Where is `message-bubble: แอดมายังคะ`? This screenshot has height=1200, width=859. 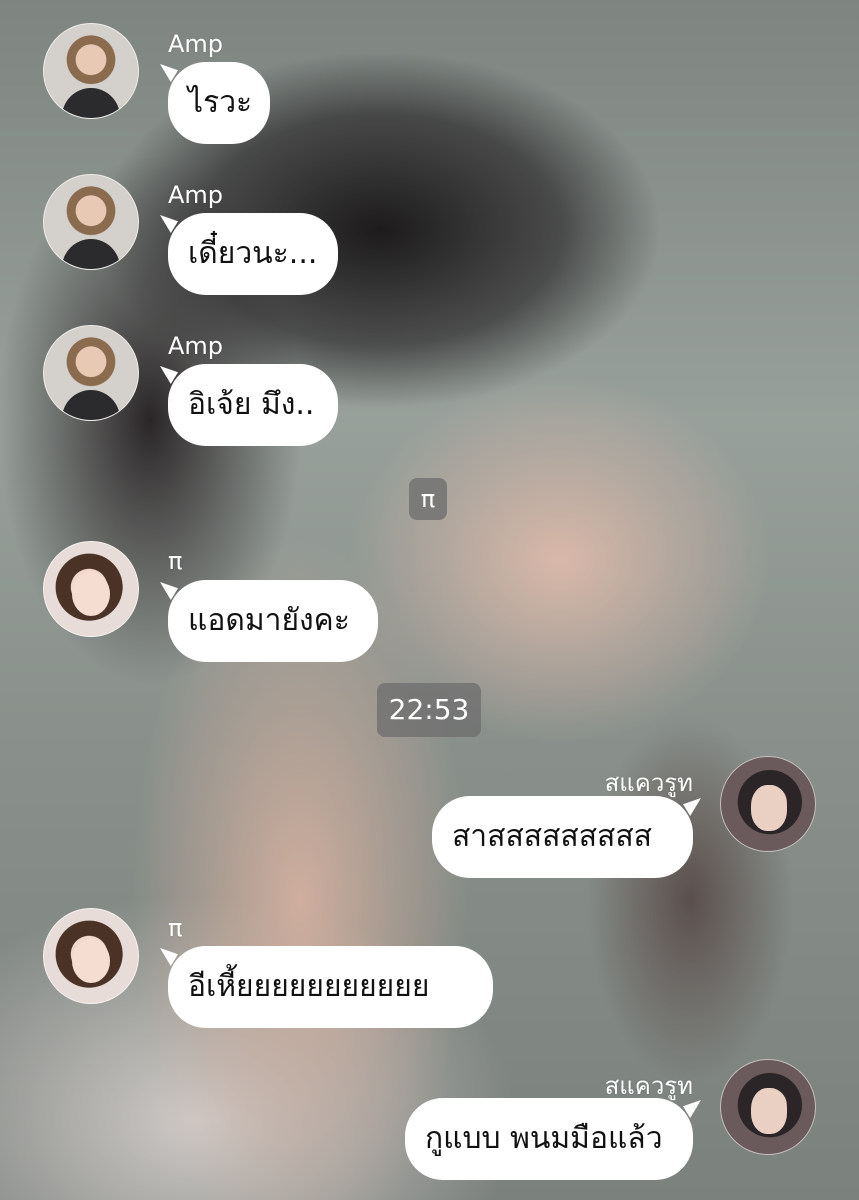 message-bubble: แอดมายังคะ is located at coordinates (273, 621).